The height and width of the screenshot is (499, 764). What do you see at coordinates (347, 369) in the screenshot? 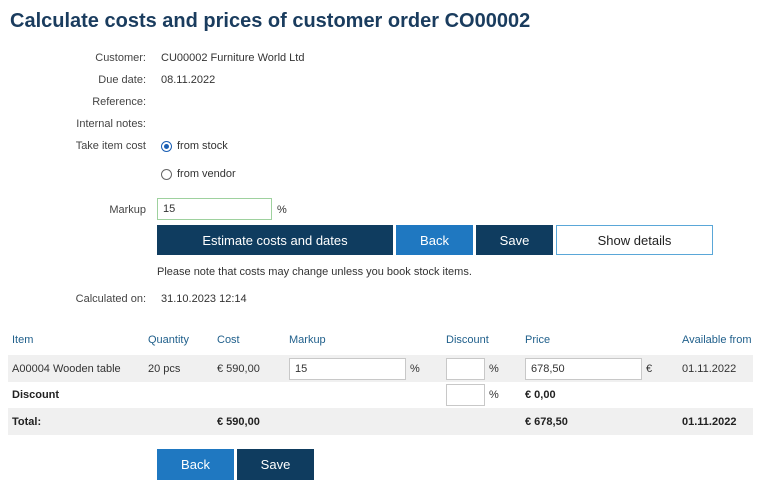
I see `row-markup-input` at bounding box center [347, 369].